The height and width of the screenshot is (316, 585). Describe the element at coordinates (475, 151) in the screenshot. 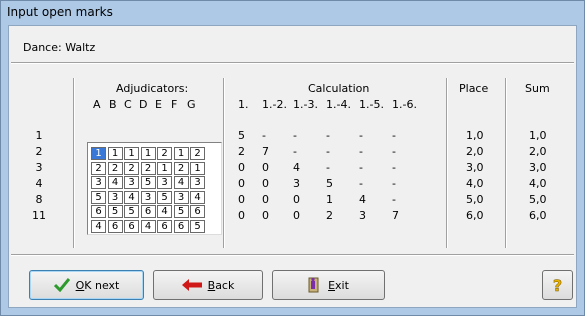

I see `place-value: 2,0` at that location.